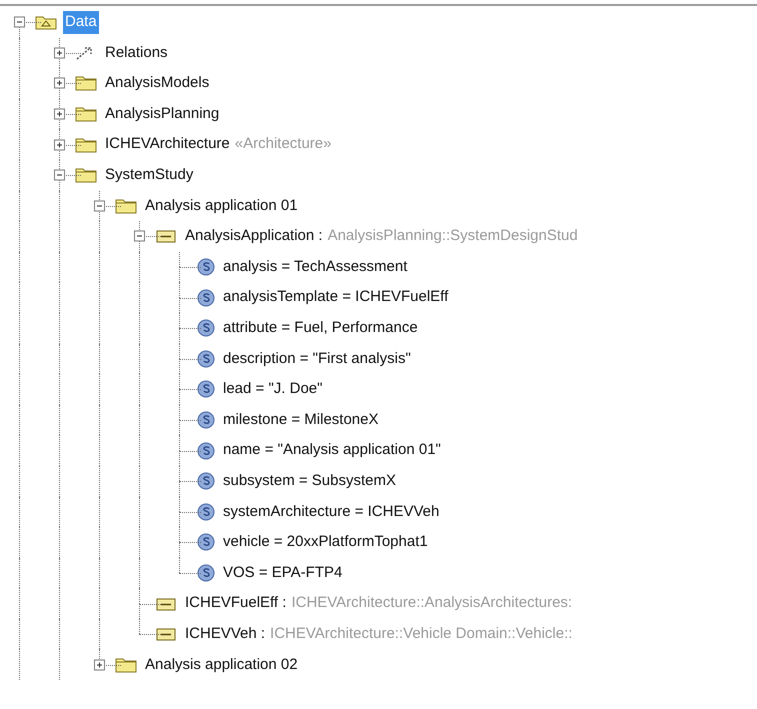 Image resolution: width=757 pixels, height=709 pixels. What do you see at coordinates (381, 236) in the screenshot?
I see `tree-item: AnalysisApplication : AnalysisPlanning::SystemDesignStud` at bounding box center [381, 236].